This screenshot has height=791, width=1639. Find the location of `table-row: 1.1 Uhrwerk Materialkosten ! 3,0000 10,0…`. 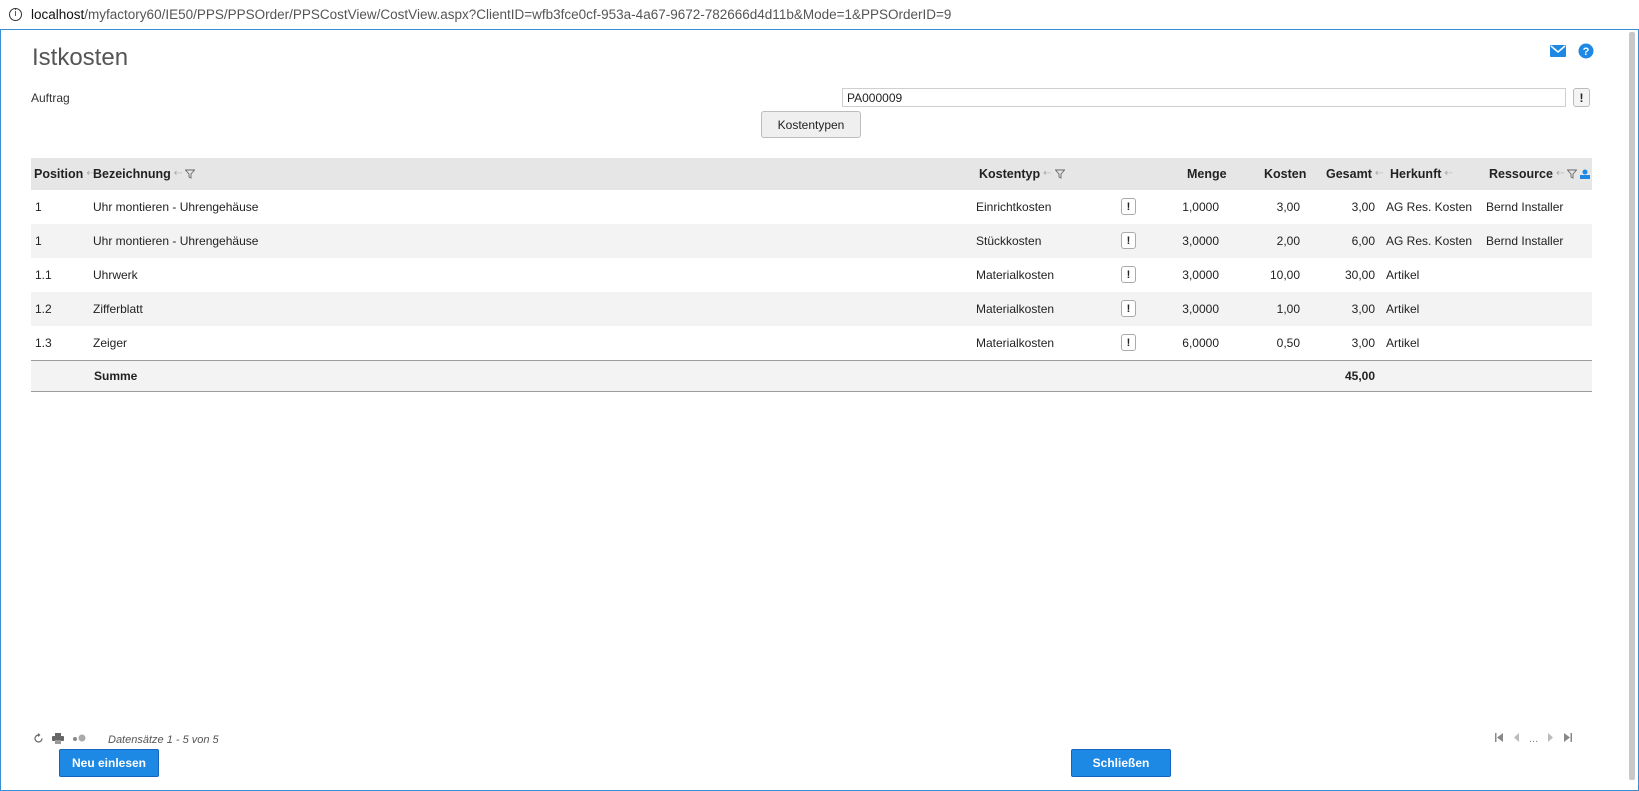

table-row: 1.1 Uhrwerk Materialkosten ! 3,0000 10,0… is located at coordinates (811, 275).